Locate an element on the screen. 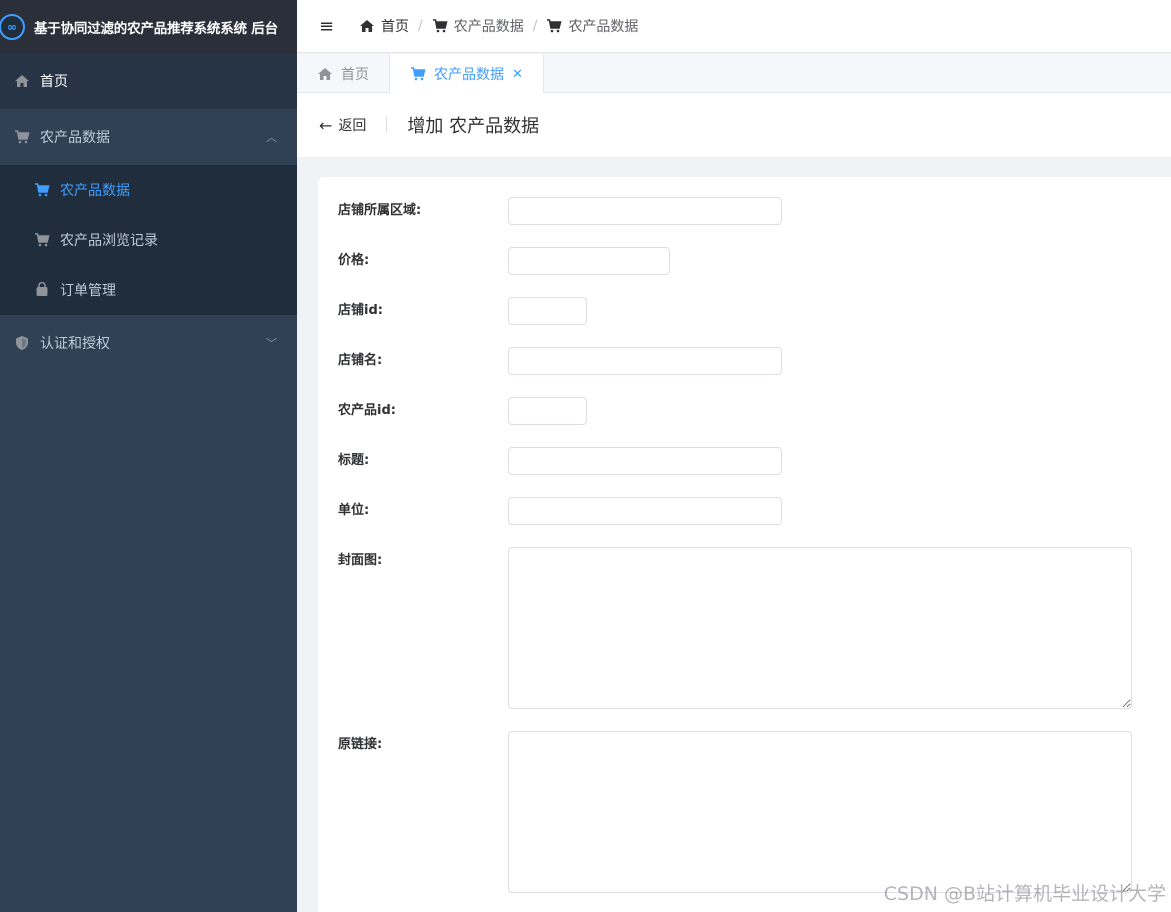 The width and height of the screenshot is (1171, 912). form-row-cover-image: 封面图: is located at coordinates (735, 628).